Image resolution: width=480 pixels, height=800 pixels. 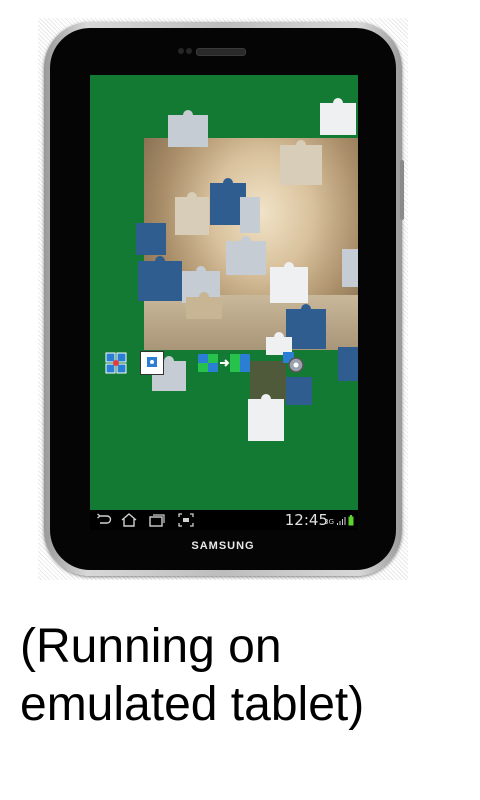 I want to click on arrange-pieces-button, so click(x=224, y=363).